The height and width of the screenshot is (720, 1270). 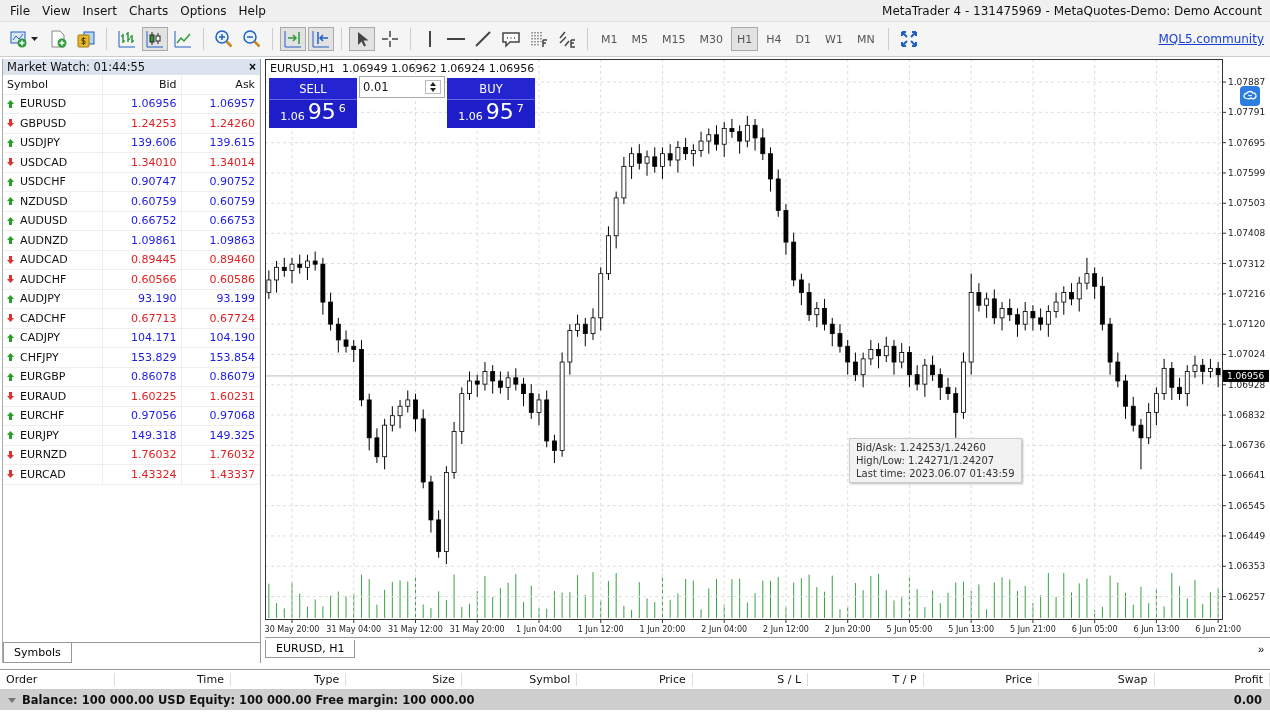 I want to click on time-axis-label: 2 Jun 04:00, so click(x=724, y=629).